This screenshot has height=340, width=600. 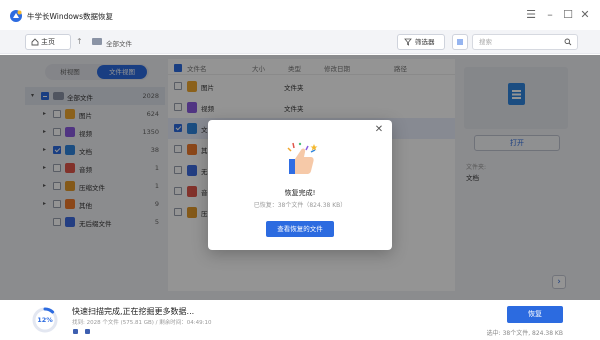 What do you see at coordinates (70, 16) in the screenshot?
I see `app-title: 牛学长Windows数据恢复` at bounding box center [70, 16].